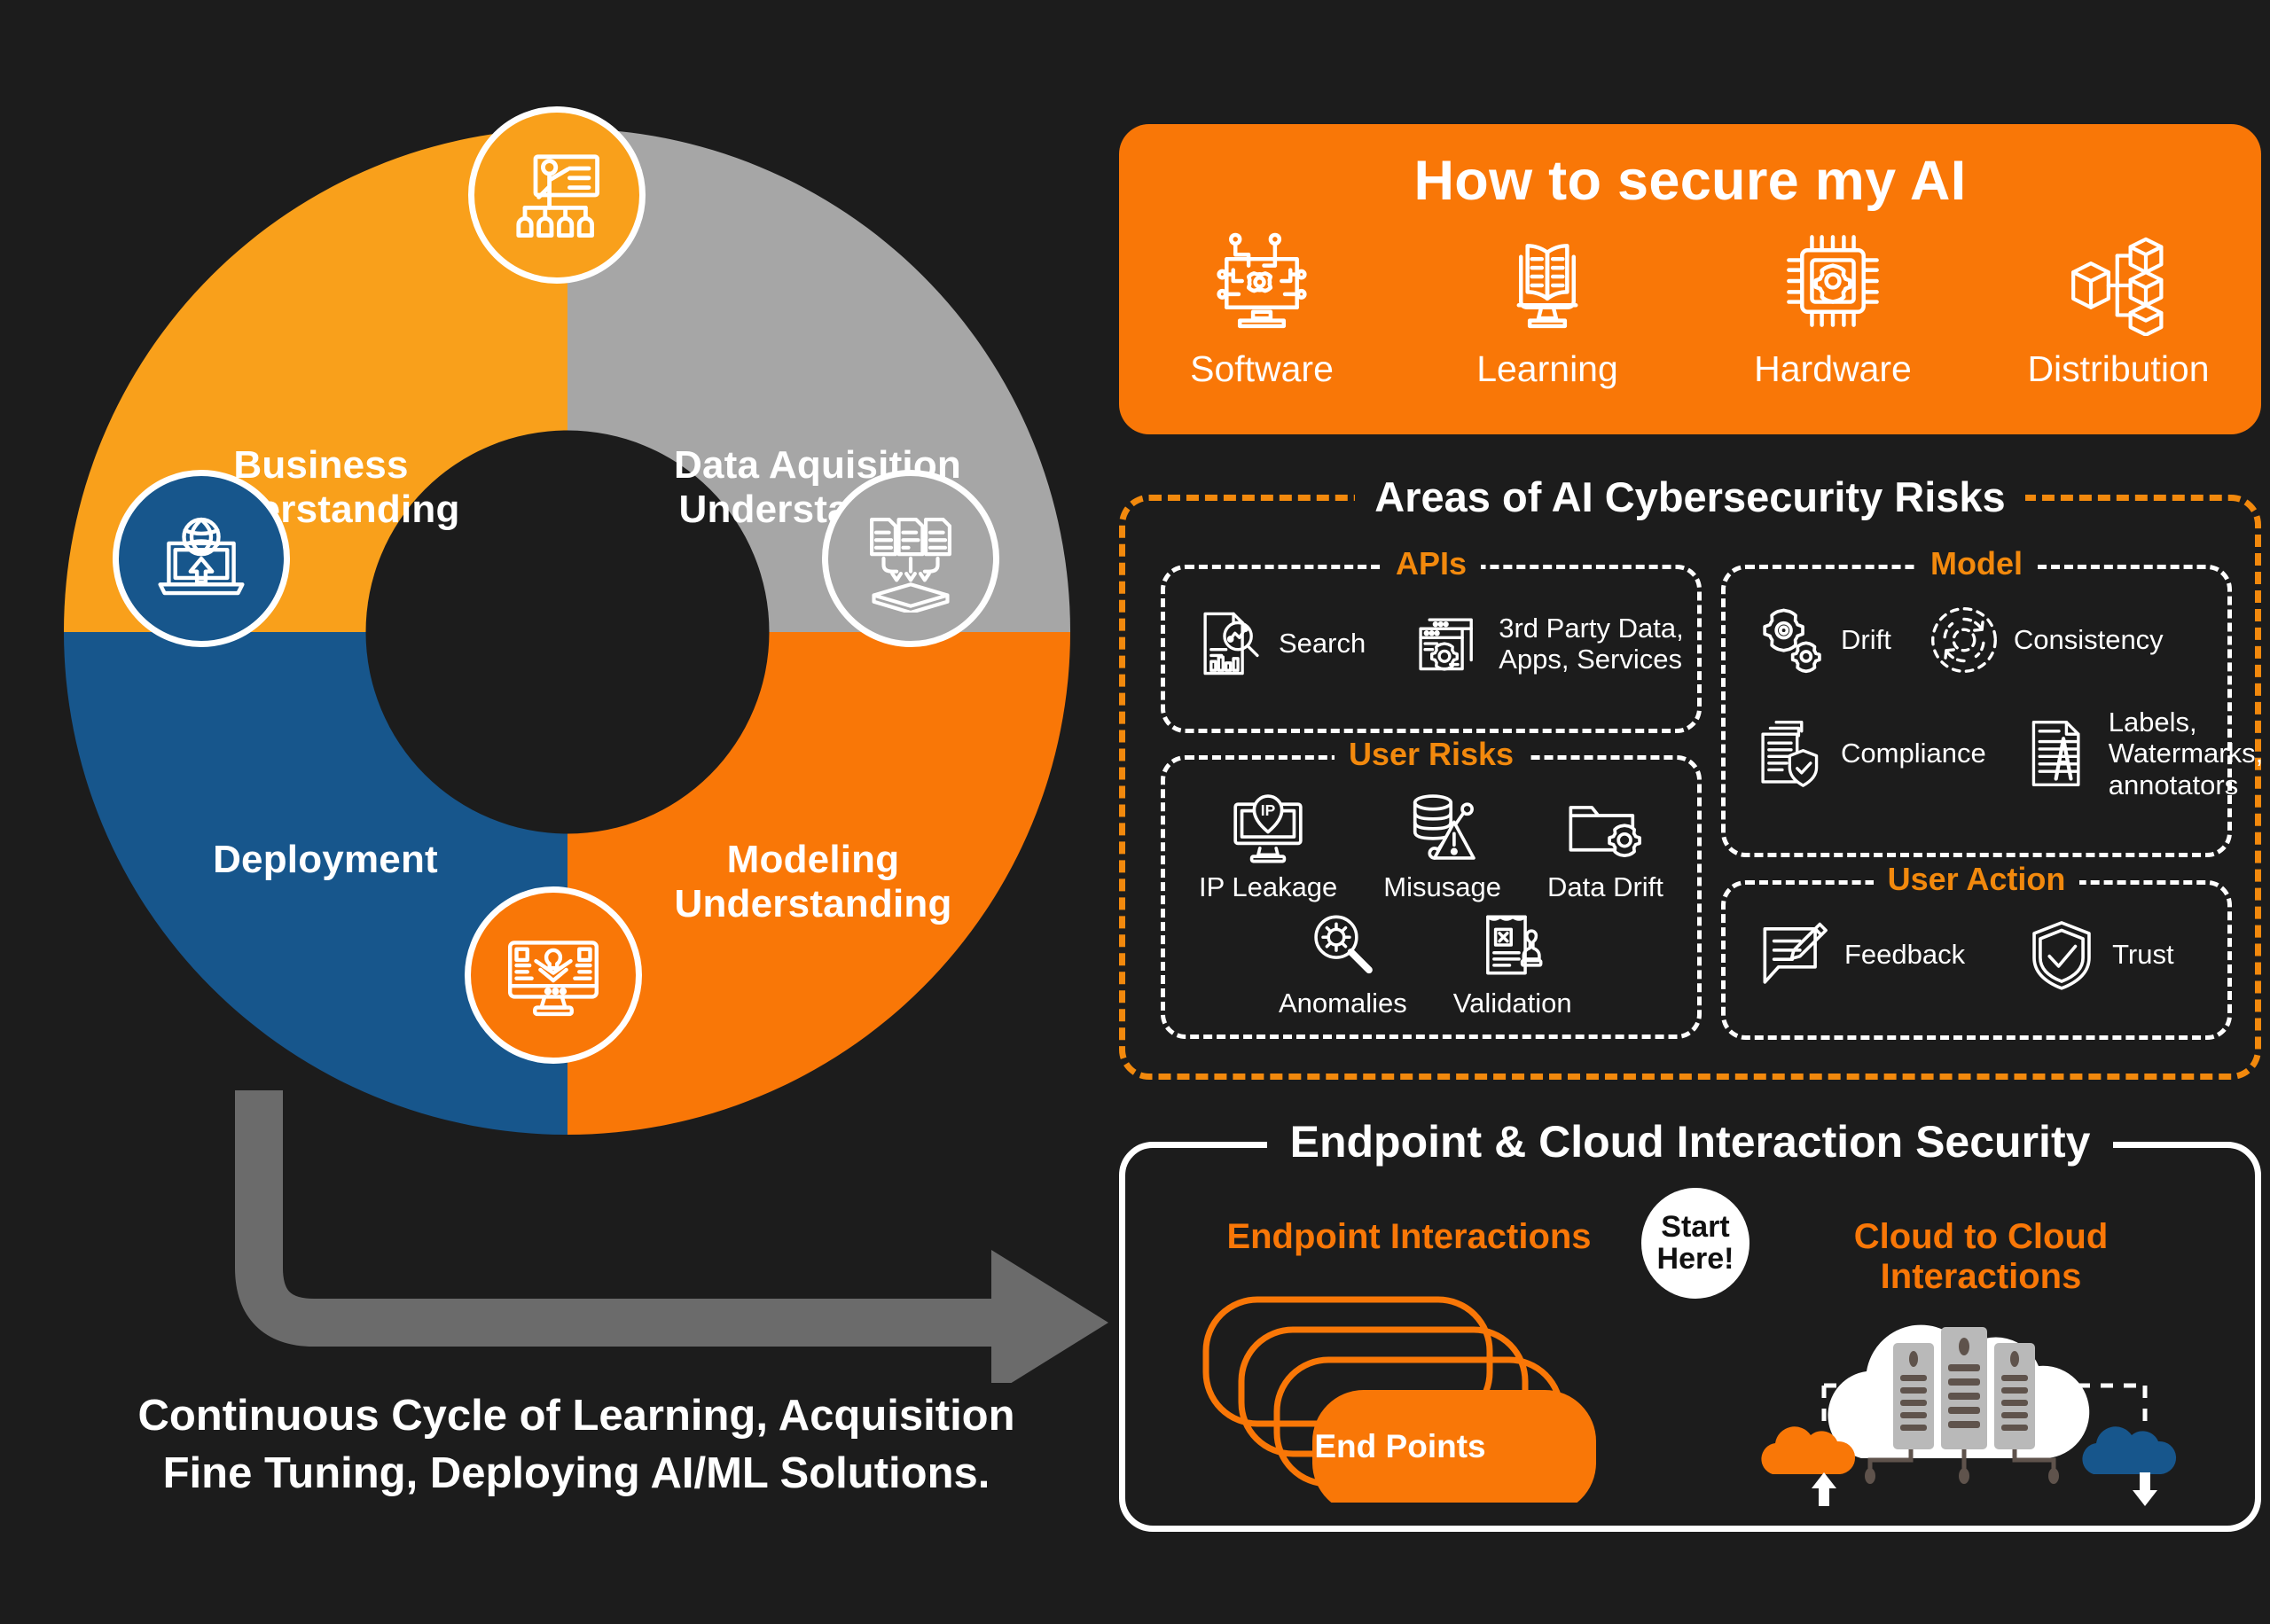 This screenshot has width=2270, height=1624. I want to click on badge-business-understanding, so click(557, 195).